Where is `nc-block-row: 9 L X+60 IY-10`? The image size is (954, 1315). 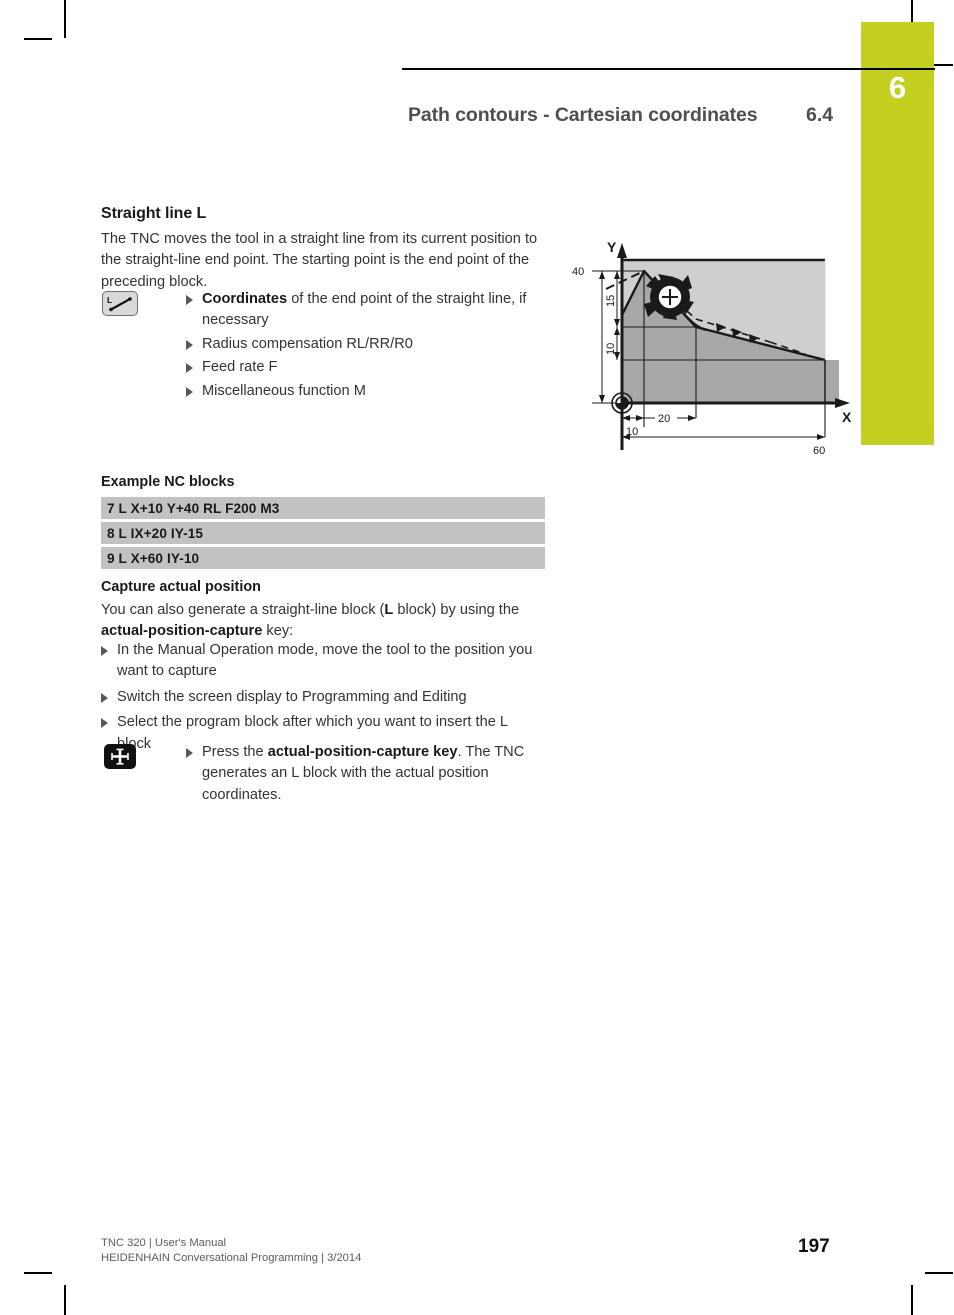
nc-block-row: 9 L X+60 IY-10 is located at coordinates (323, 558).